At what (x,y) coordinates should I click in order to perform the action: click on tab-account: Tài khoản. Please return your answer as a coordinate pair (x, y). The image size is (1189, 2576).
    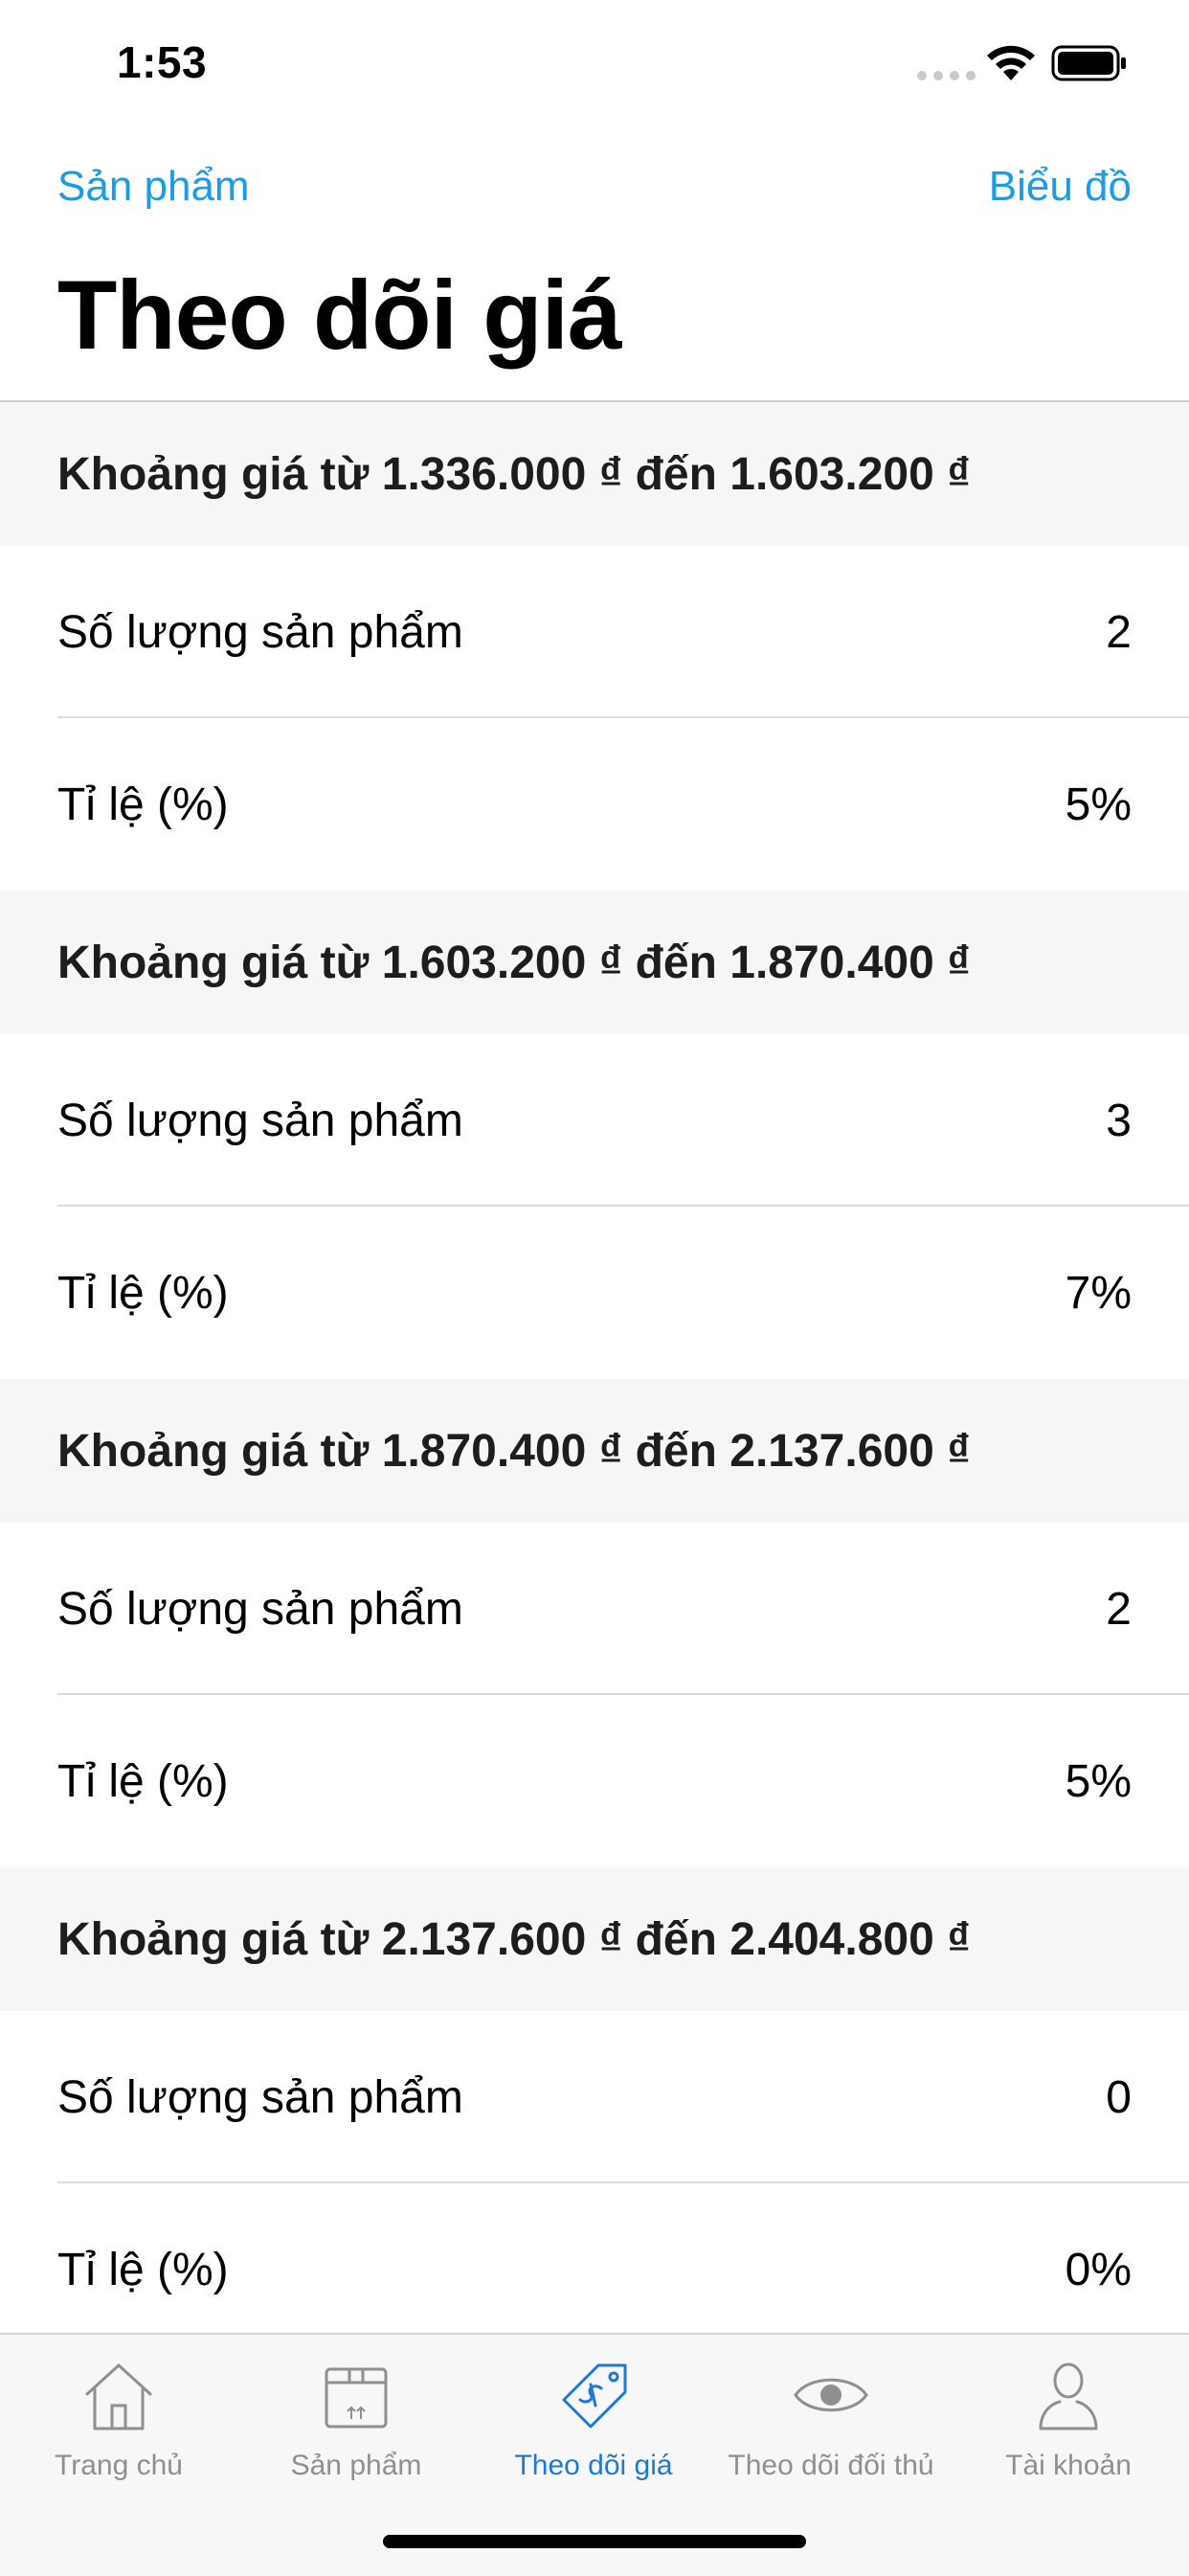
    Looking at the image, I should click on (1068, 2421).